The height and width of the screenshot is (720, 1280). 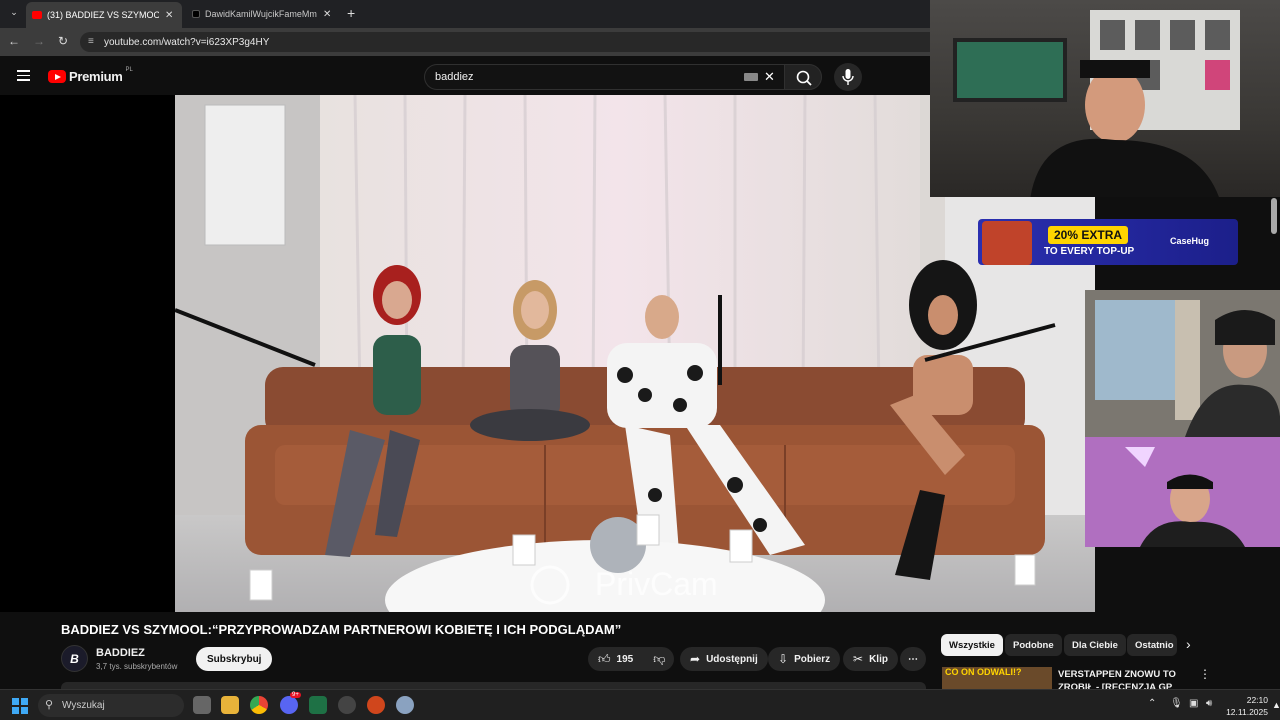 I want to click on taskbar-clock: 22:10 12.11.2025, so click(x=1245, y=706).